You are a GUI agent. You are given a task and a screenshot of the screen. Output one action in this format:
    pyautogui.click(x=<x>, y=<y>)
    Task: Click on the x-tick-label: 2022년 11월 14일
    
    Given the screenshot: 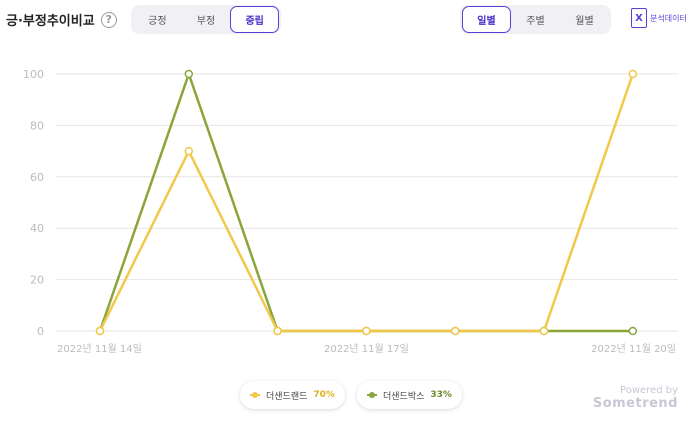 What is the action you would take?
    pyautogui.click(x=99, y=349)
    